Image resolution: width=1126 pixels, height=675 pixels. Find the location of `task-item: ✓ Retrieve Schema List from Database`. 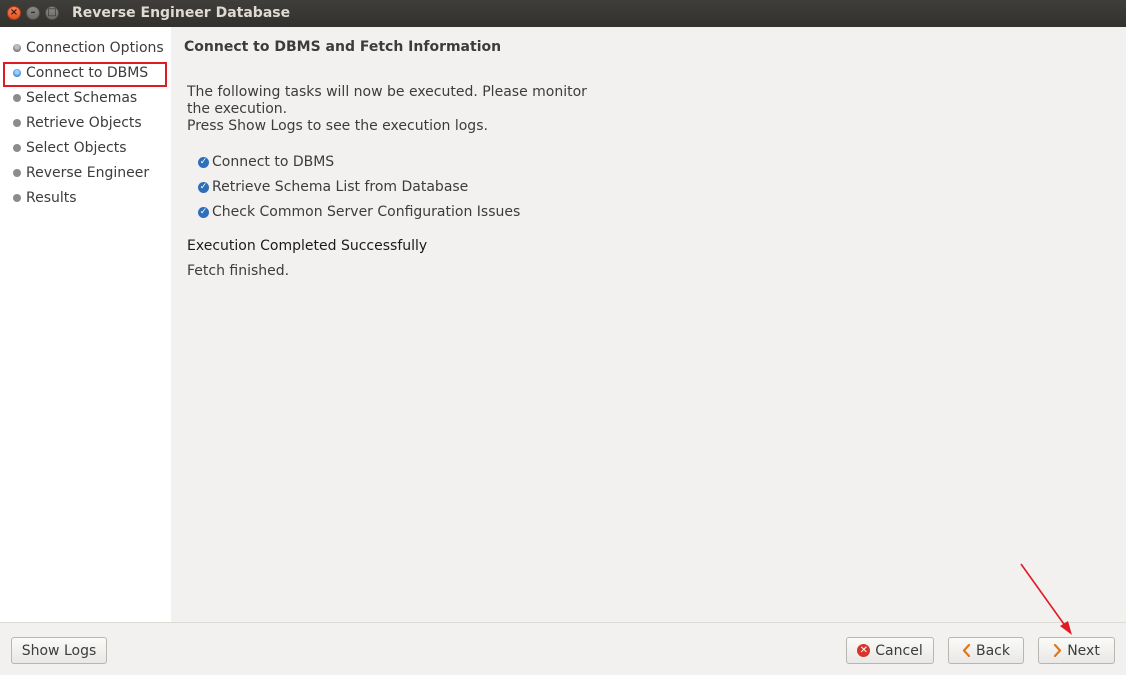

task-item: ✓ Retrieve Schema List from Database is located at coordinates (333, 187).